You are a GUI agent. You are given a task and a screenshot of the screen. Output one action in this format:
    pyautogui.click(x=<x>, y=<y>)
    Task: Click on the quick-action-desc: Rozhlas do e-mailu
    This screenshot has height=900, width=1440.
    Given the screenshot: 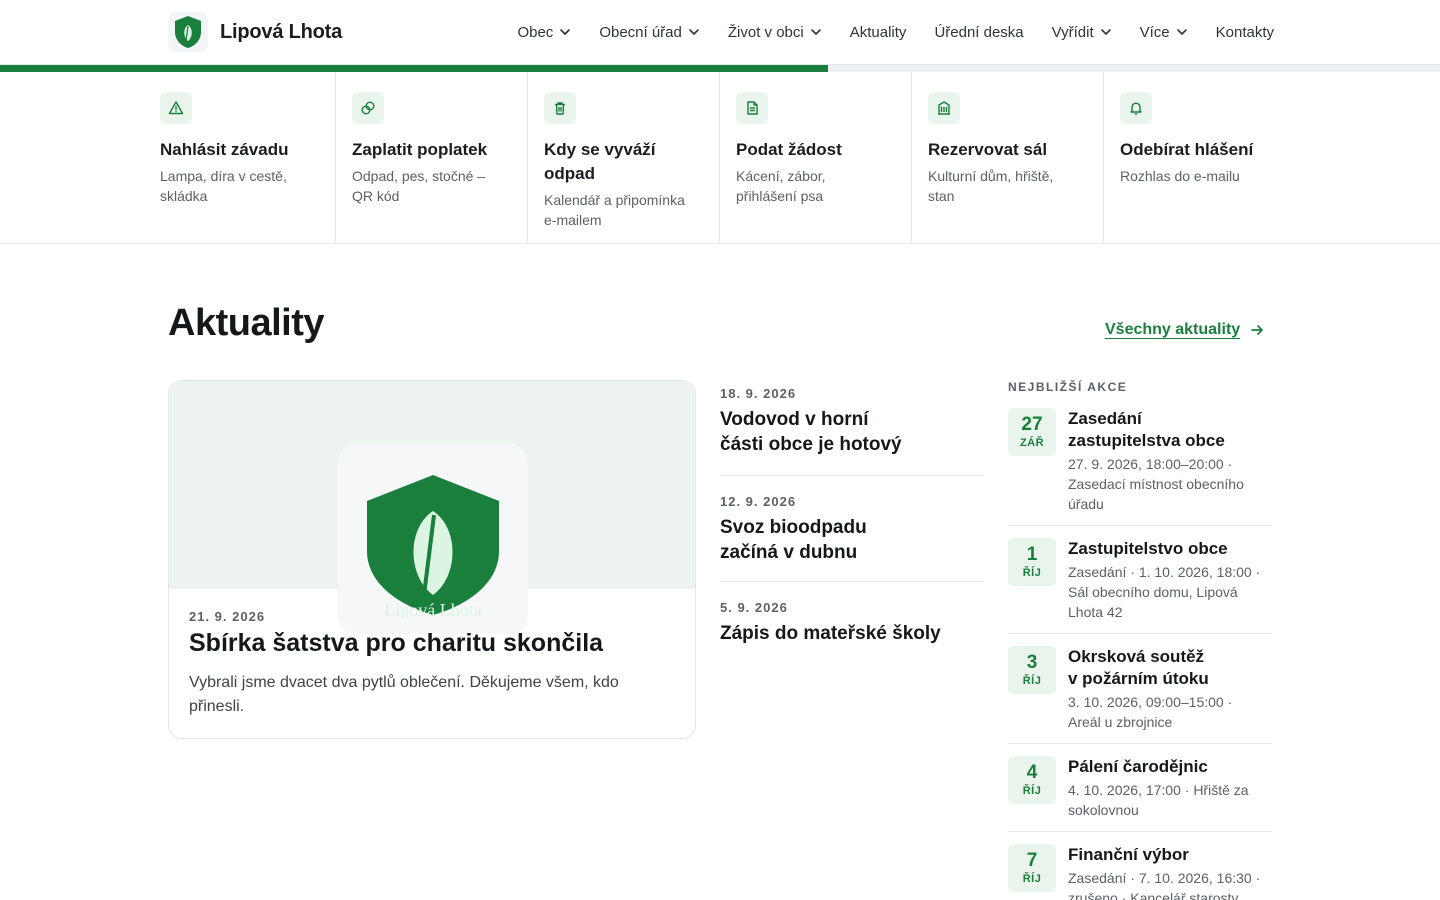 What is the action you would take?
    pyautogui.click(x=1180, y=176)
    